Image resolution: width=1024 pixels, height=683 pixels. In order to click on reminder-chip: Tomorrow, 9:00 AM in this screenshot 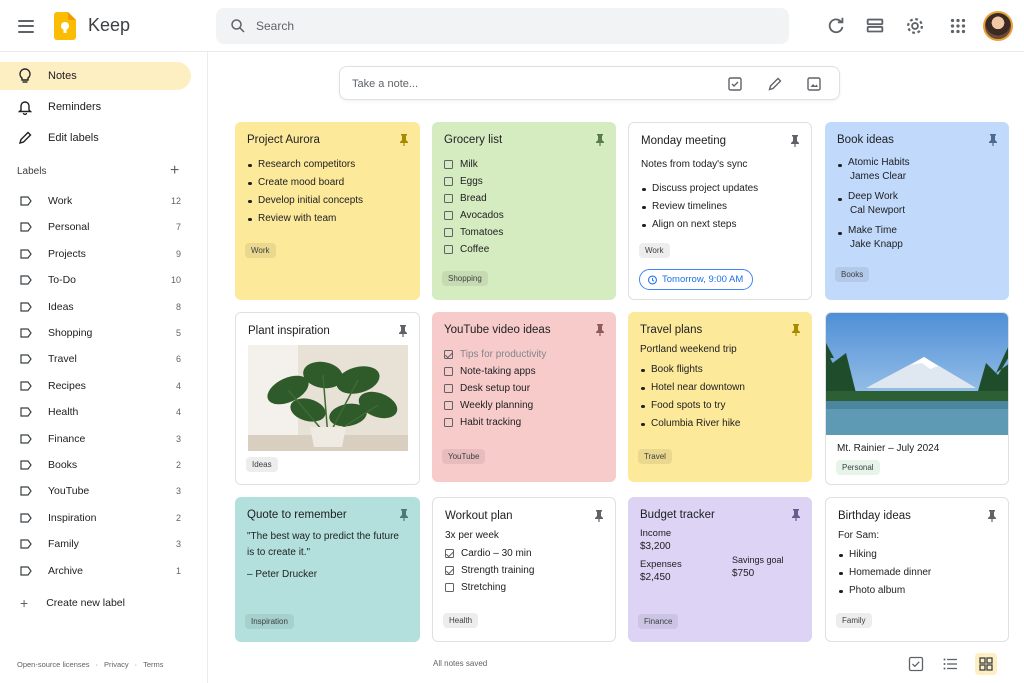, I will do `click(696, 279)`.